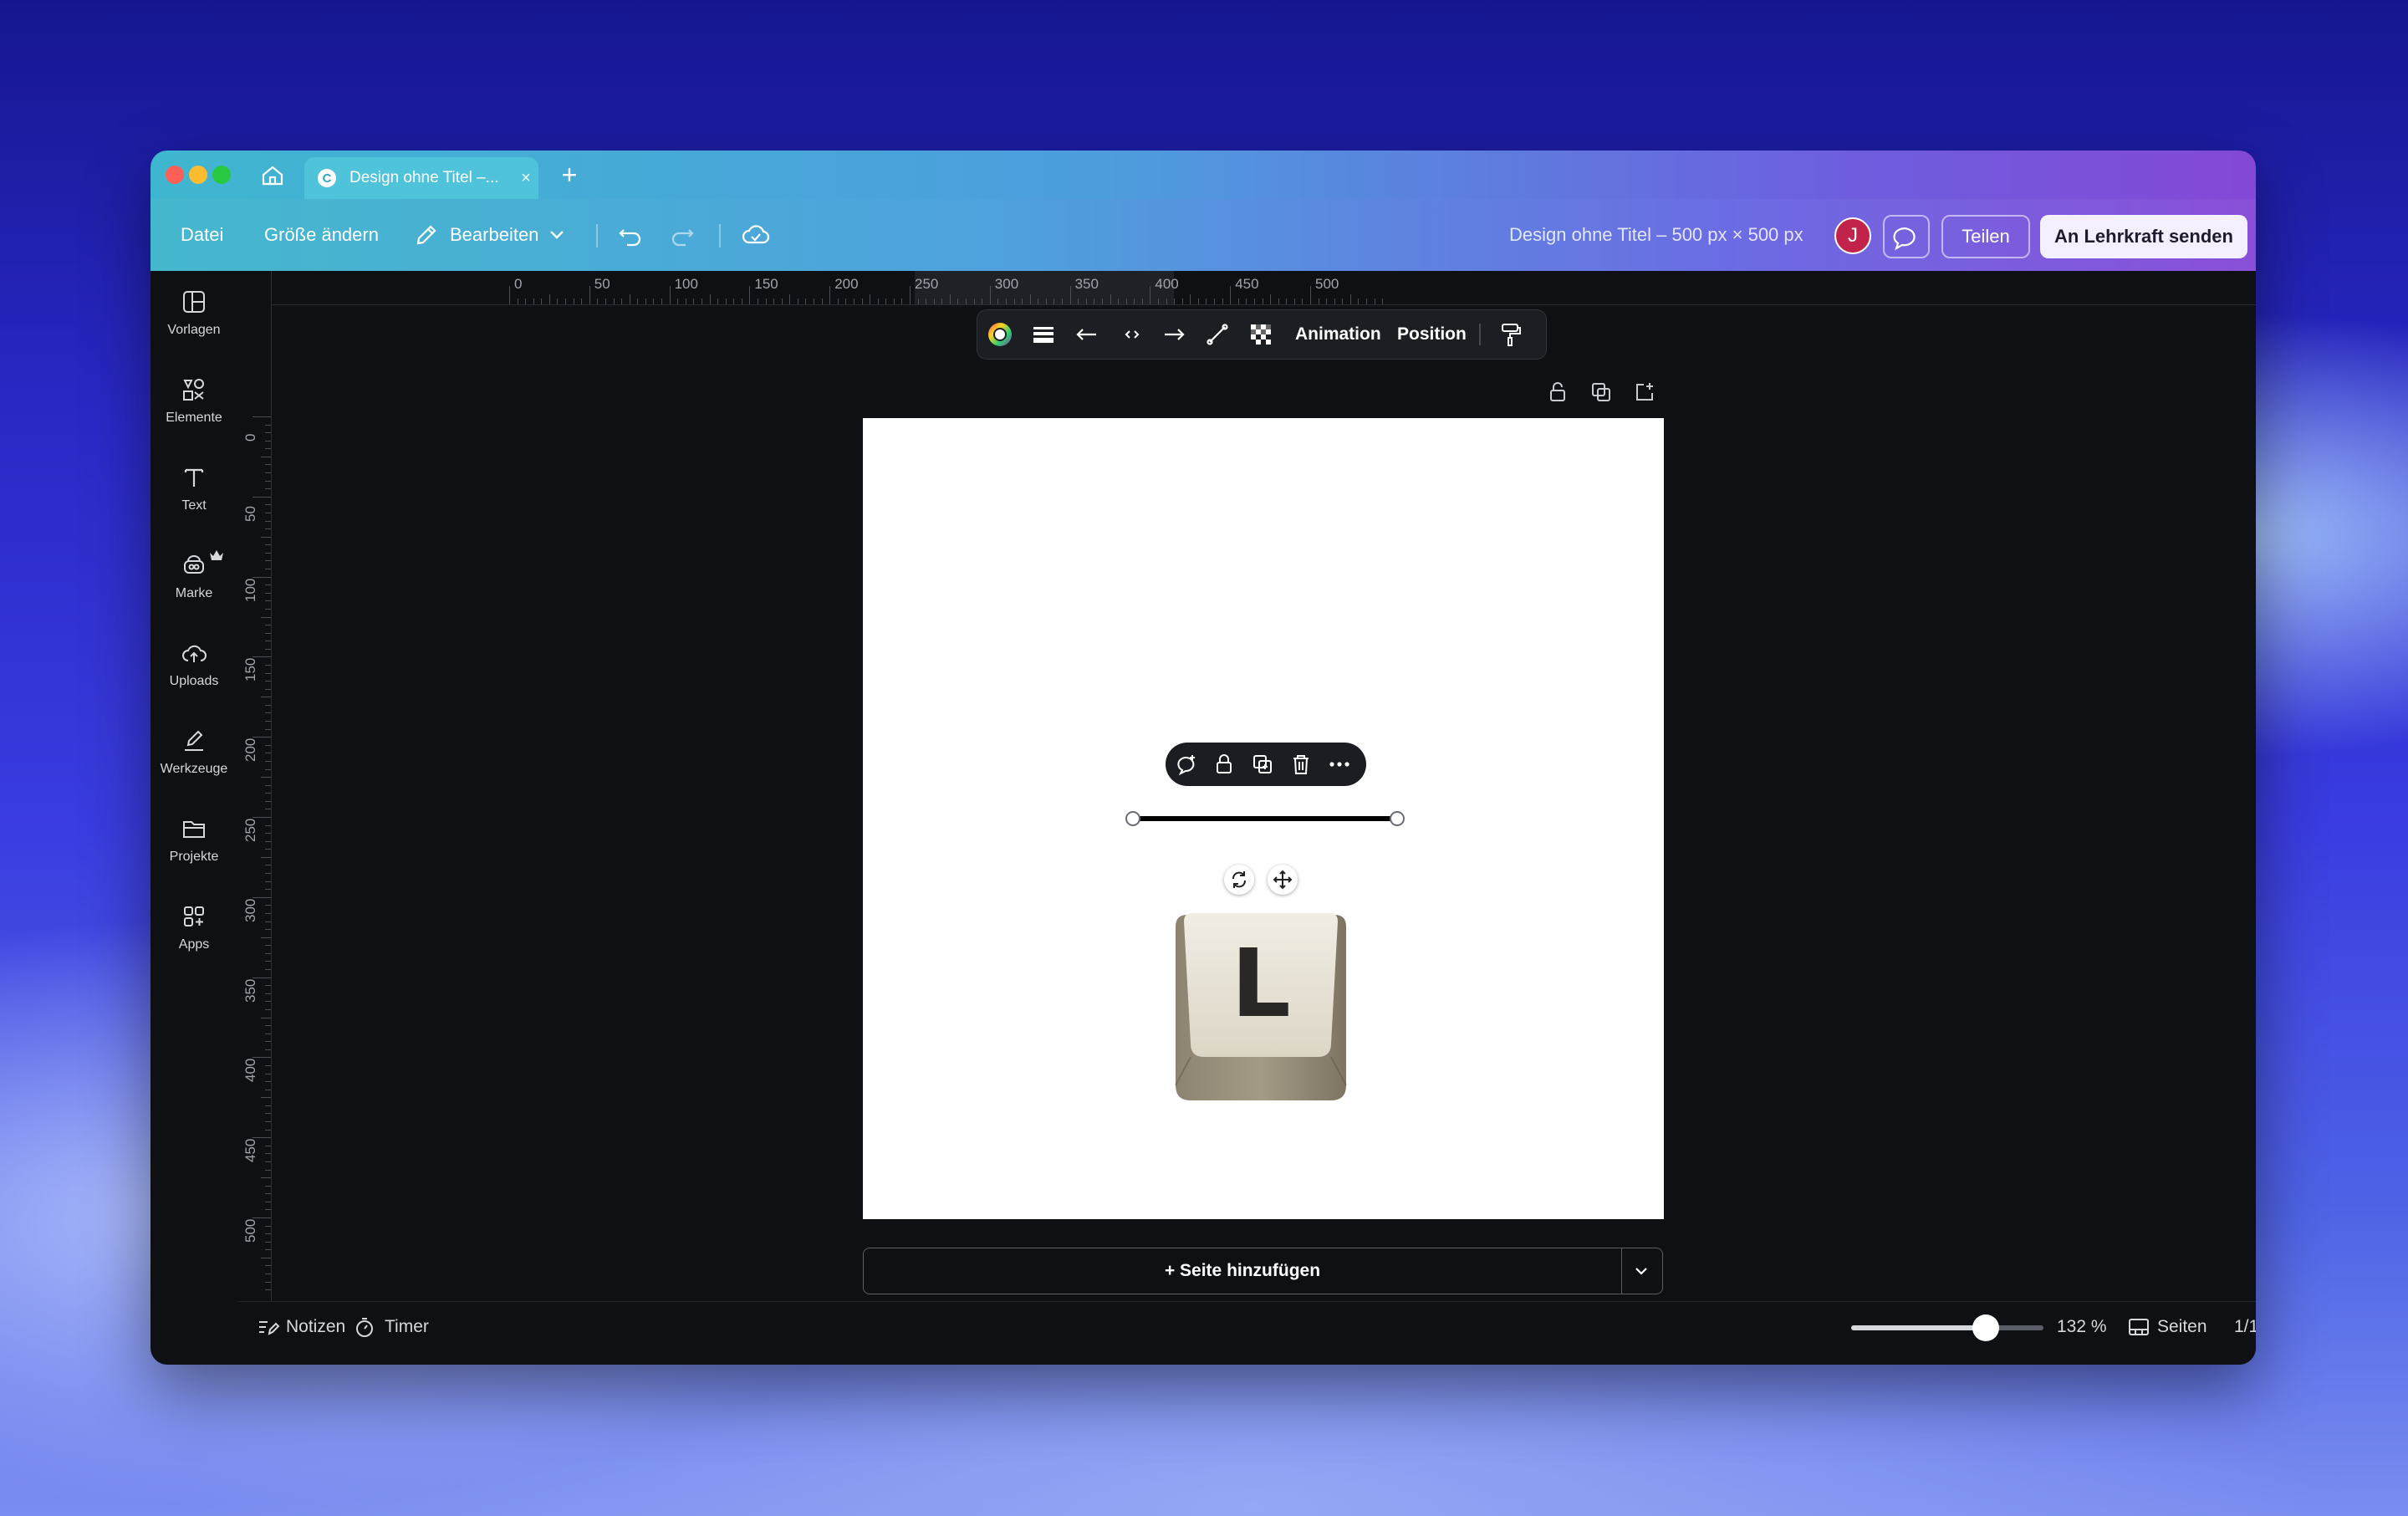 The image size is (2408, 1516). Describe the element at coordinates (194, 934) in the screenshot. I see `sidebar-item-apps: Apps` at that location.